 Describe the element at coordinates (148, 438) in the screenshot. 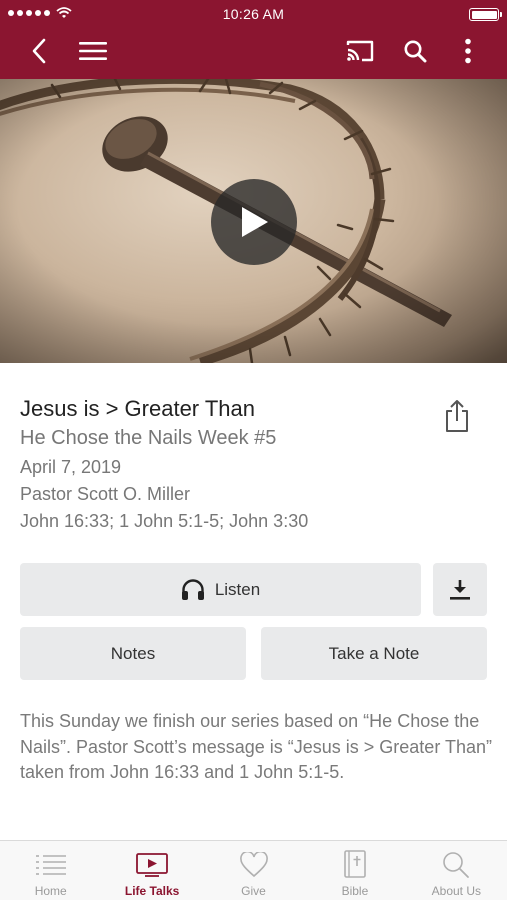

I see `series-subtitle: He Chose the Nails Week #5` at that location.